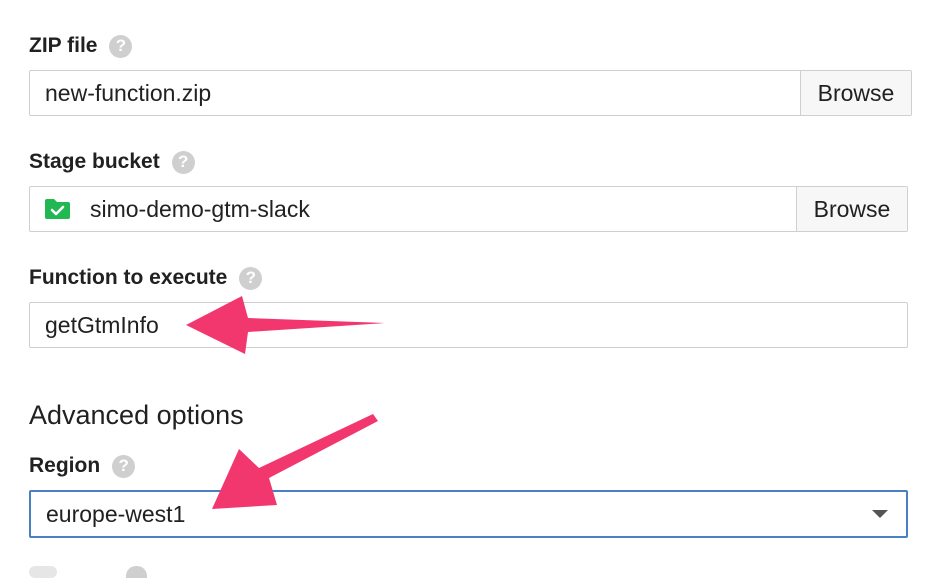 This screenshot has width=950, height=578. What do you see at coordinates (116, 513) in the screenshot?
I see `region-selected-value: europe-west1` at bounding box center [116, 513].